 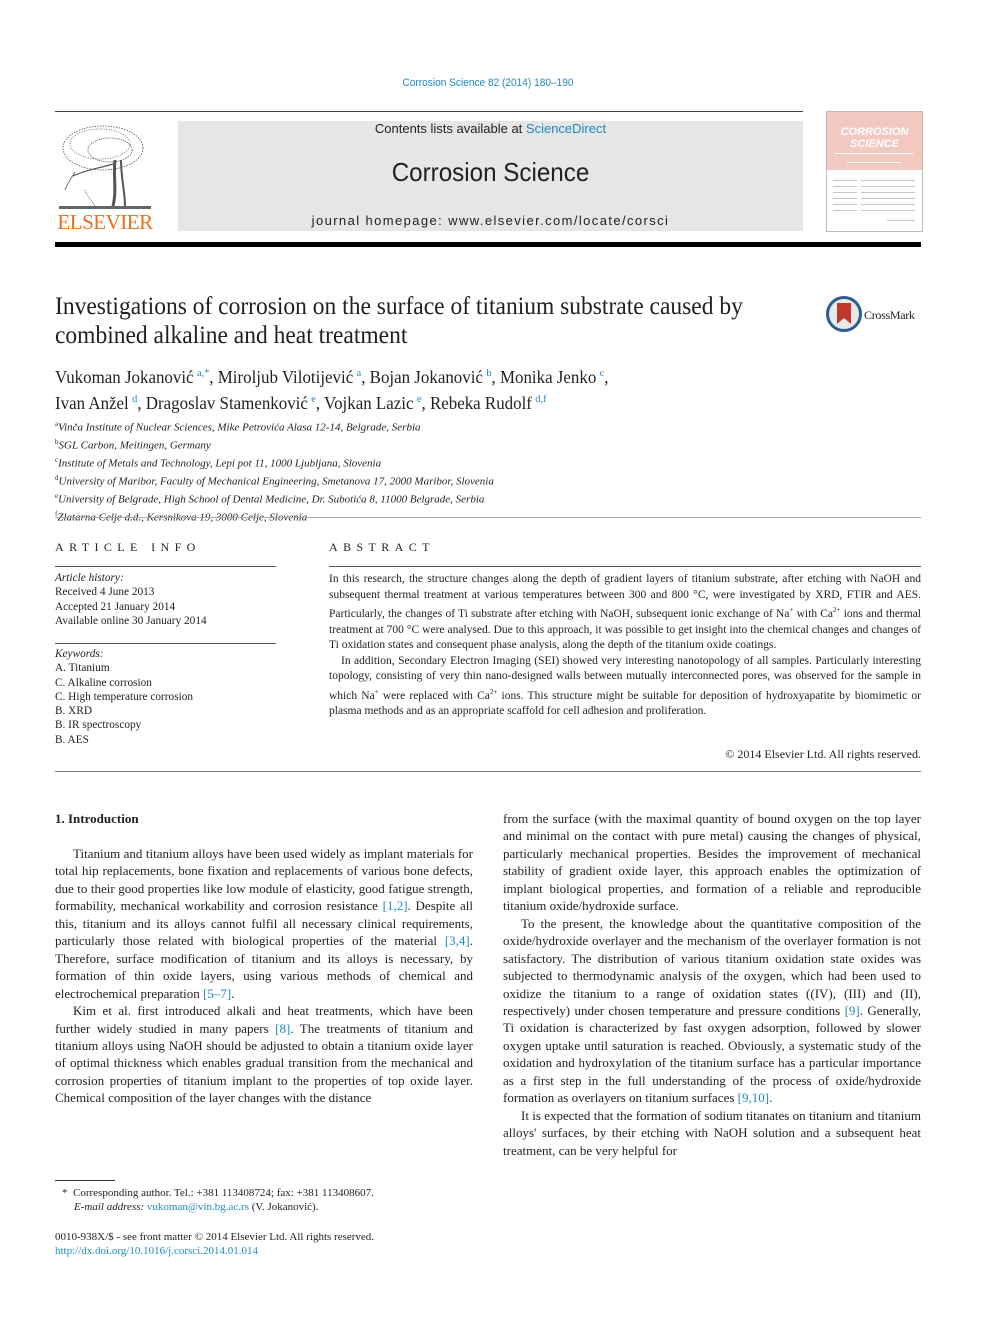 What do you see at coordinates (97, 818) in the screenshot?
I see `section-heading: 1. Introduction` at bounding box center [97, 818].